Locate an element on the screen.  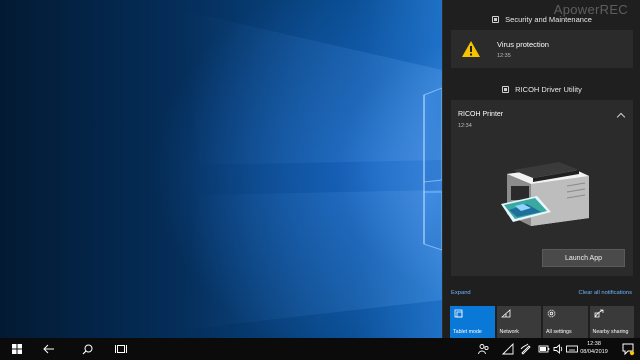
taskbar: 12:38 08/04/2019 is located at coordinates (320, 349).